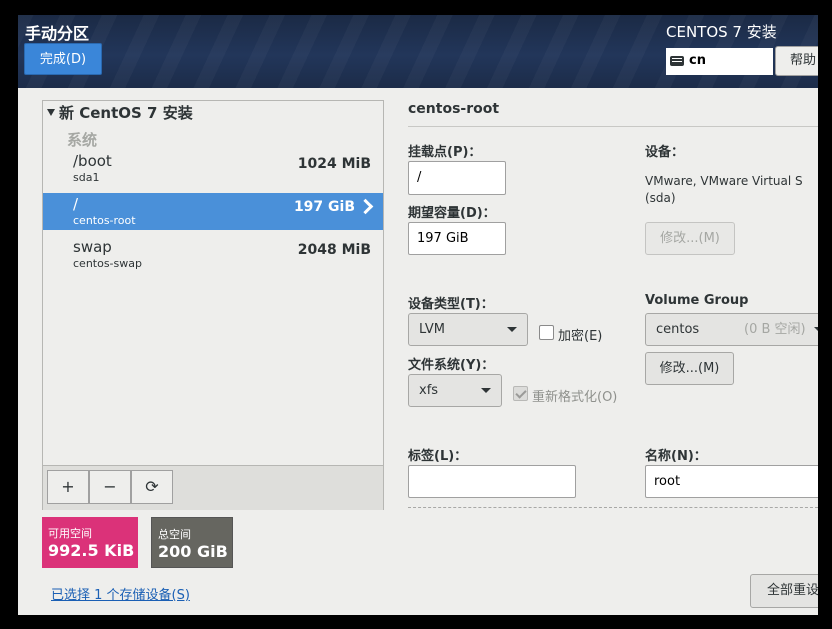 The height and width of the screenshot is (629, 832). What do you see at coordinates (334, 164) in the screenshot?
I see `partition-size: 1024 MiB` at bounding box center [334, 164].